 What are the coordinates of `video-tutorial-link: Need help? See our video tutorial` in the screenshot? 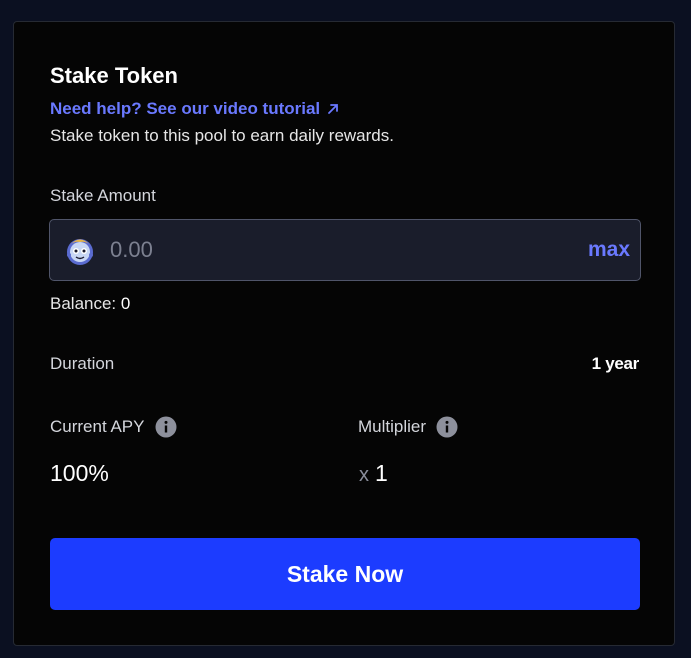 It's located at (195, 109).